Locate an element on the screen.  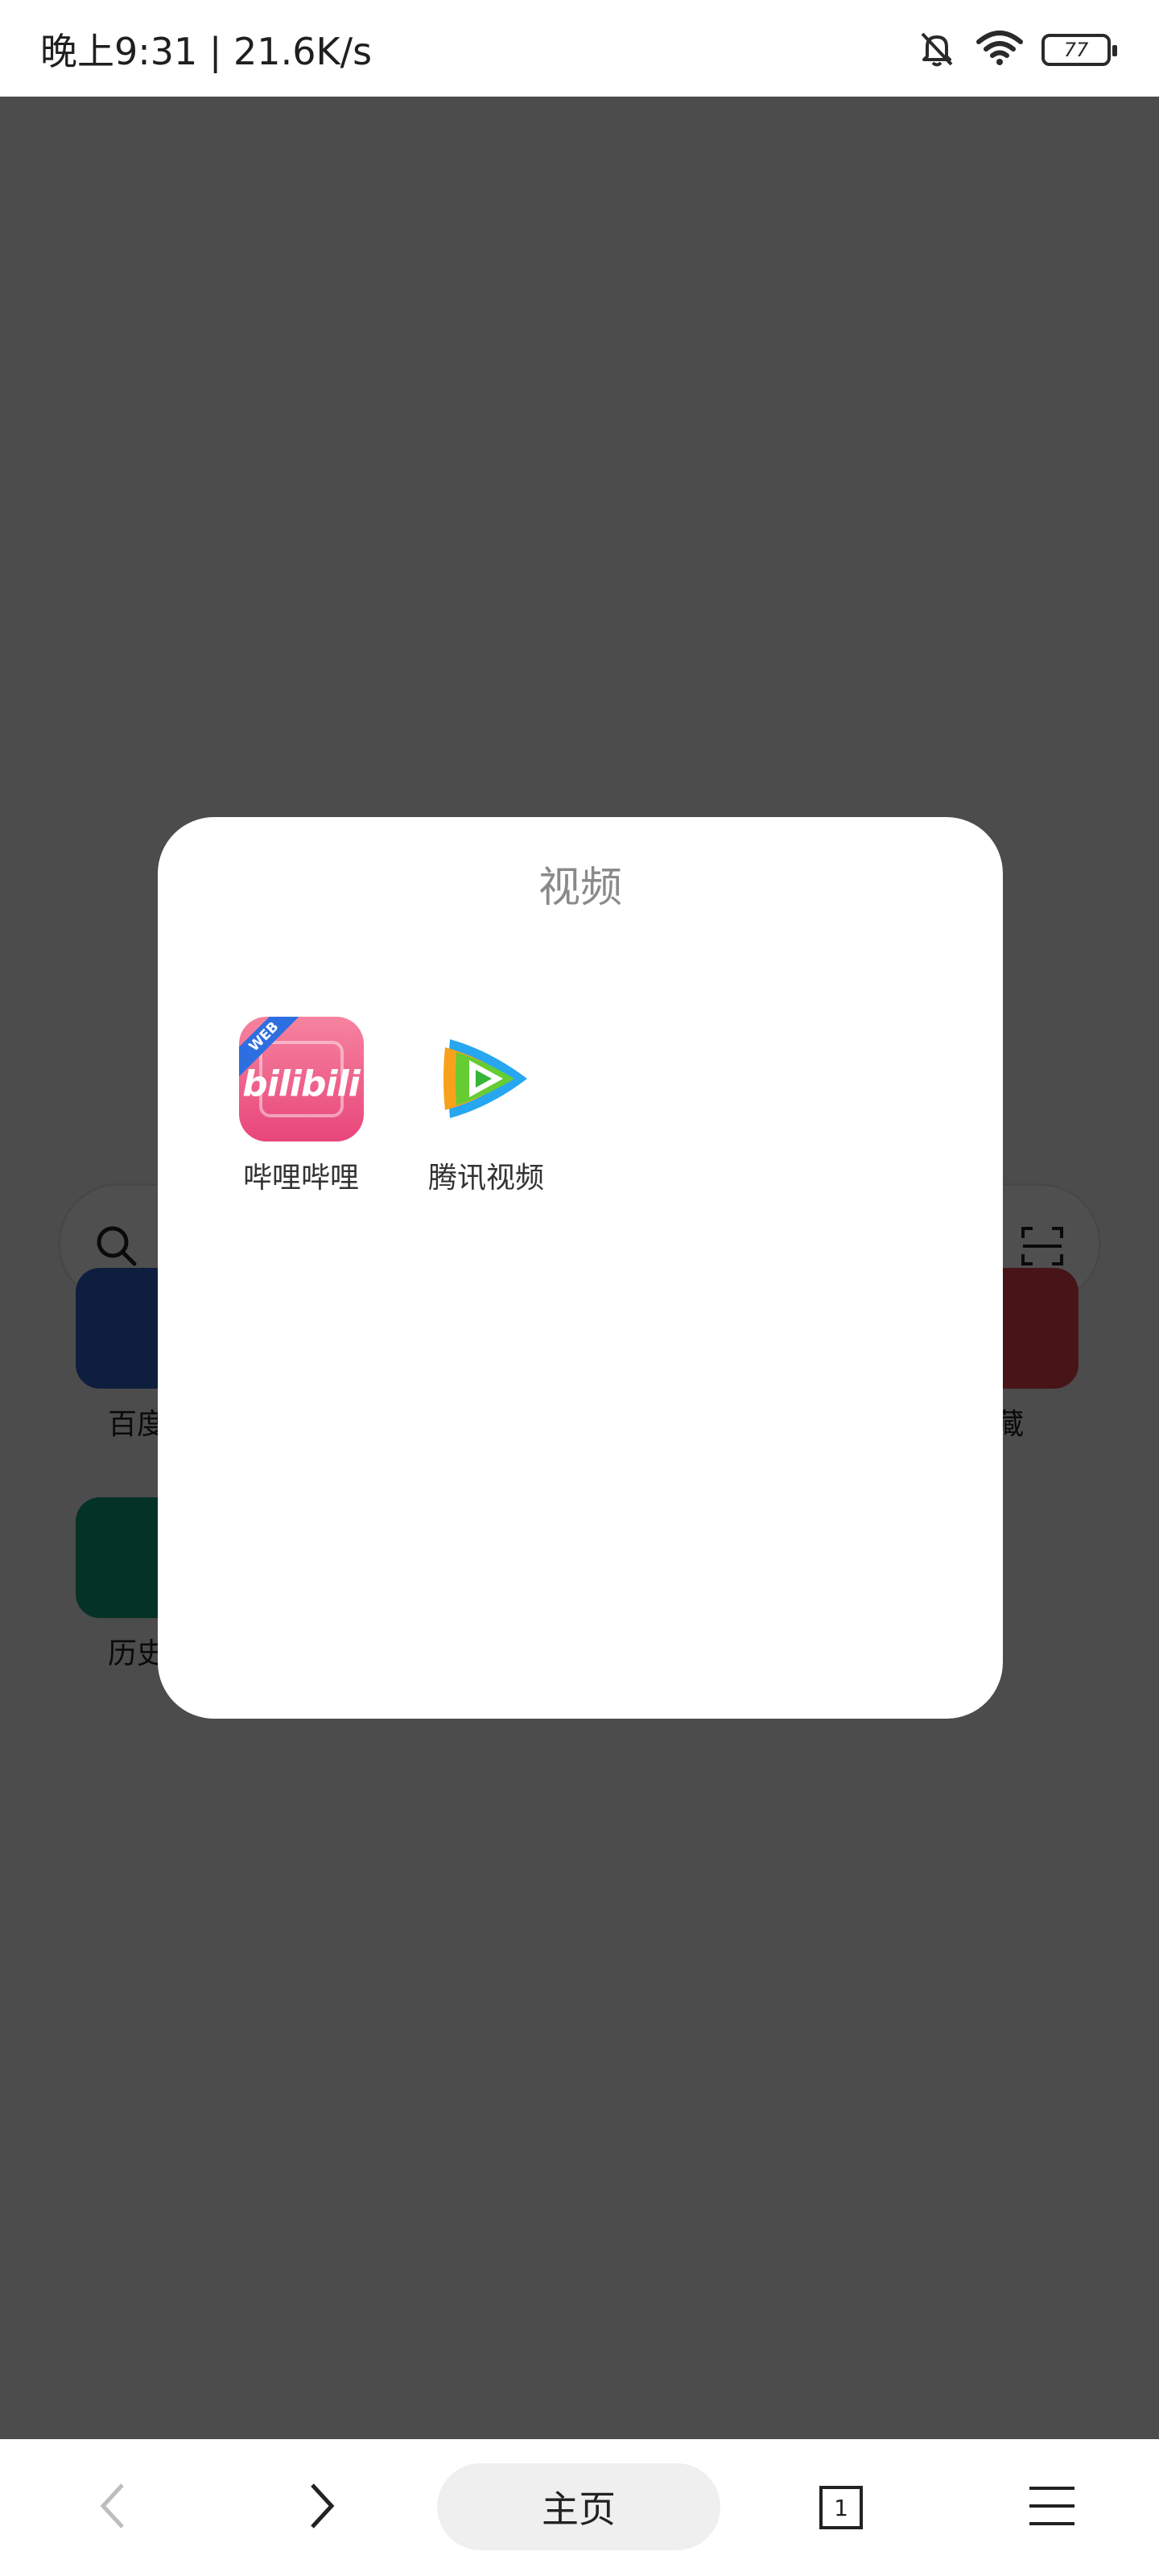
app-tencent-video: 腾讯视频 is located at coordinates (486, 1106).